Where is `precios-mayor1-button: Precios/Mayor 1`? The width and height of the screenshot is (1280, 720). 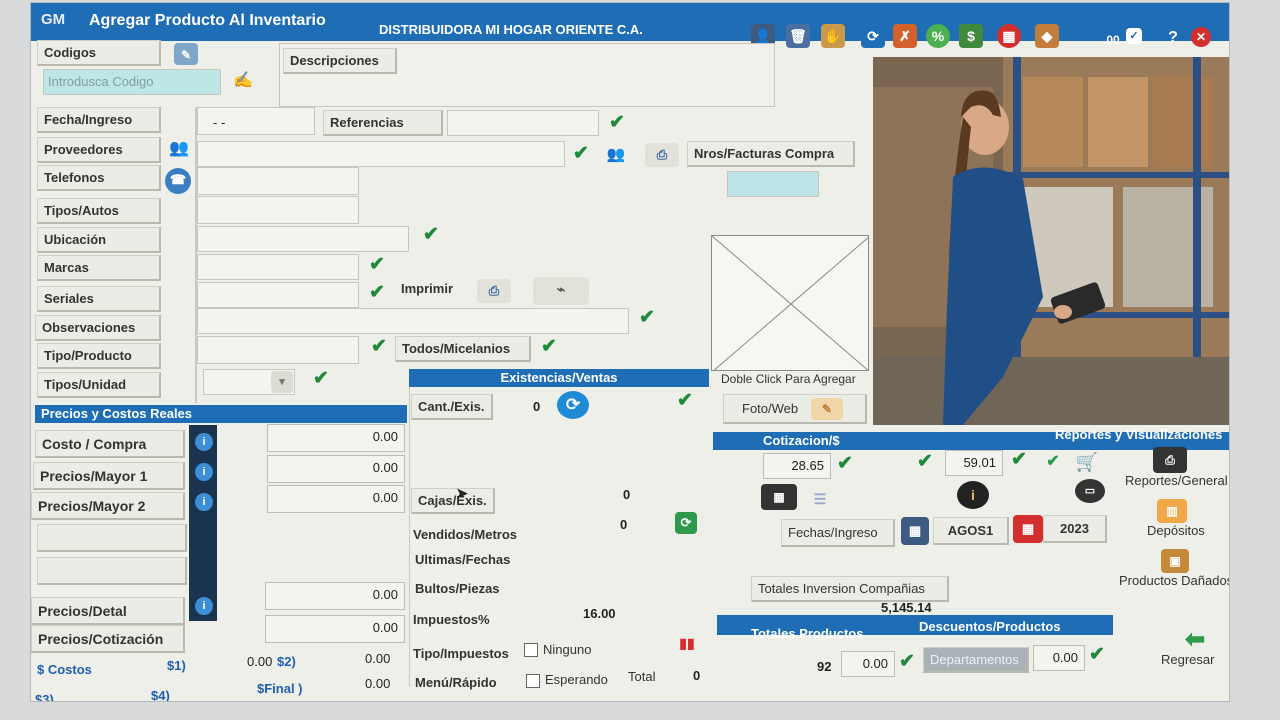
precios-mayor1-button: Precios/Mayor 1 is located at coordinates (109, 476).